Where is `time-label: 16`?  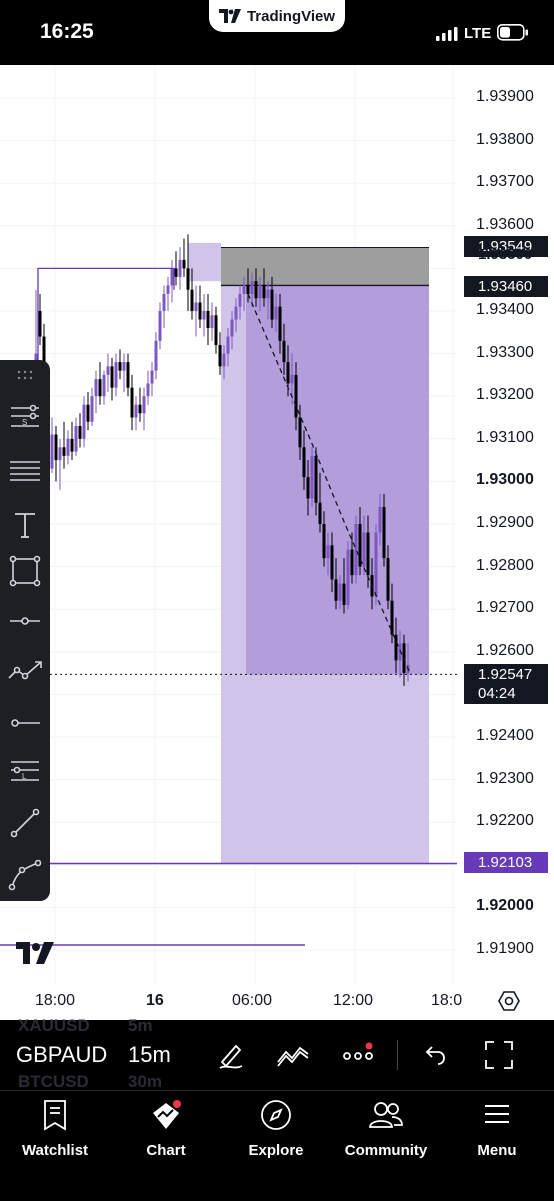
time-label: 16 is located at coordinates (155, 1000).